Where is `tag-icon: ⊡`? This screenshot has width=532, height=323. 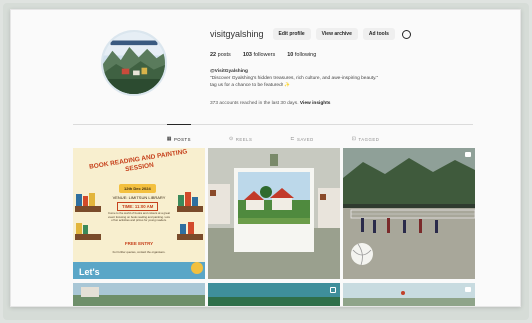 tag-icon: ⊡ is located at coordinates (354, 139).